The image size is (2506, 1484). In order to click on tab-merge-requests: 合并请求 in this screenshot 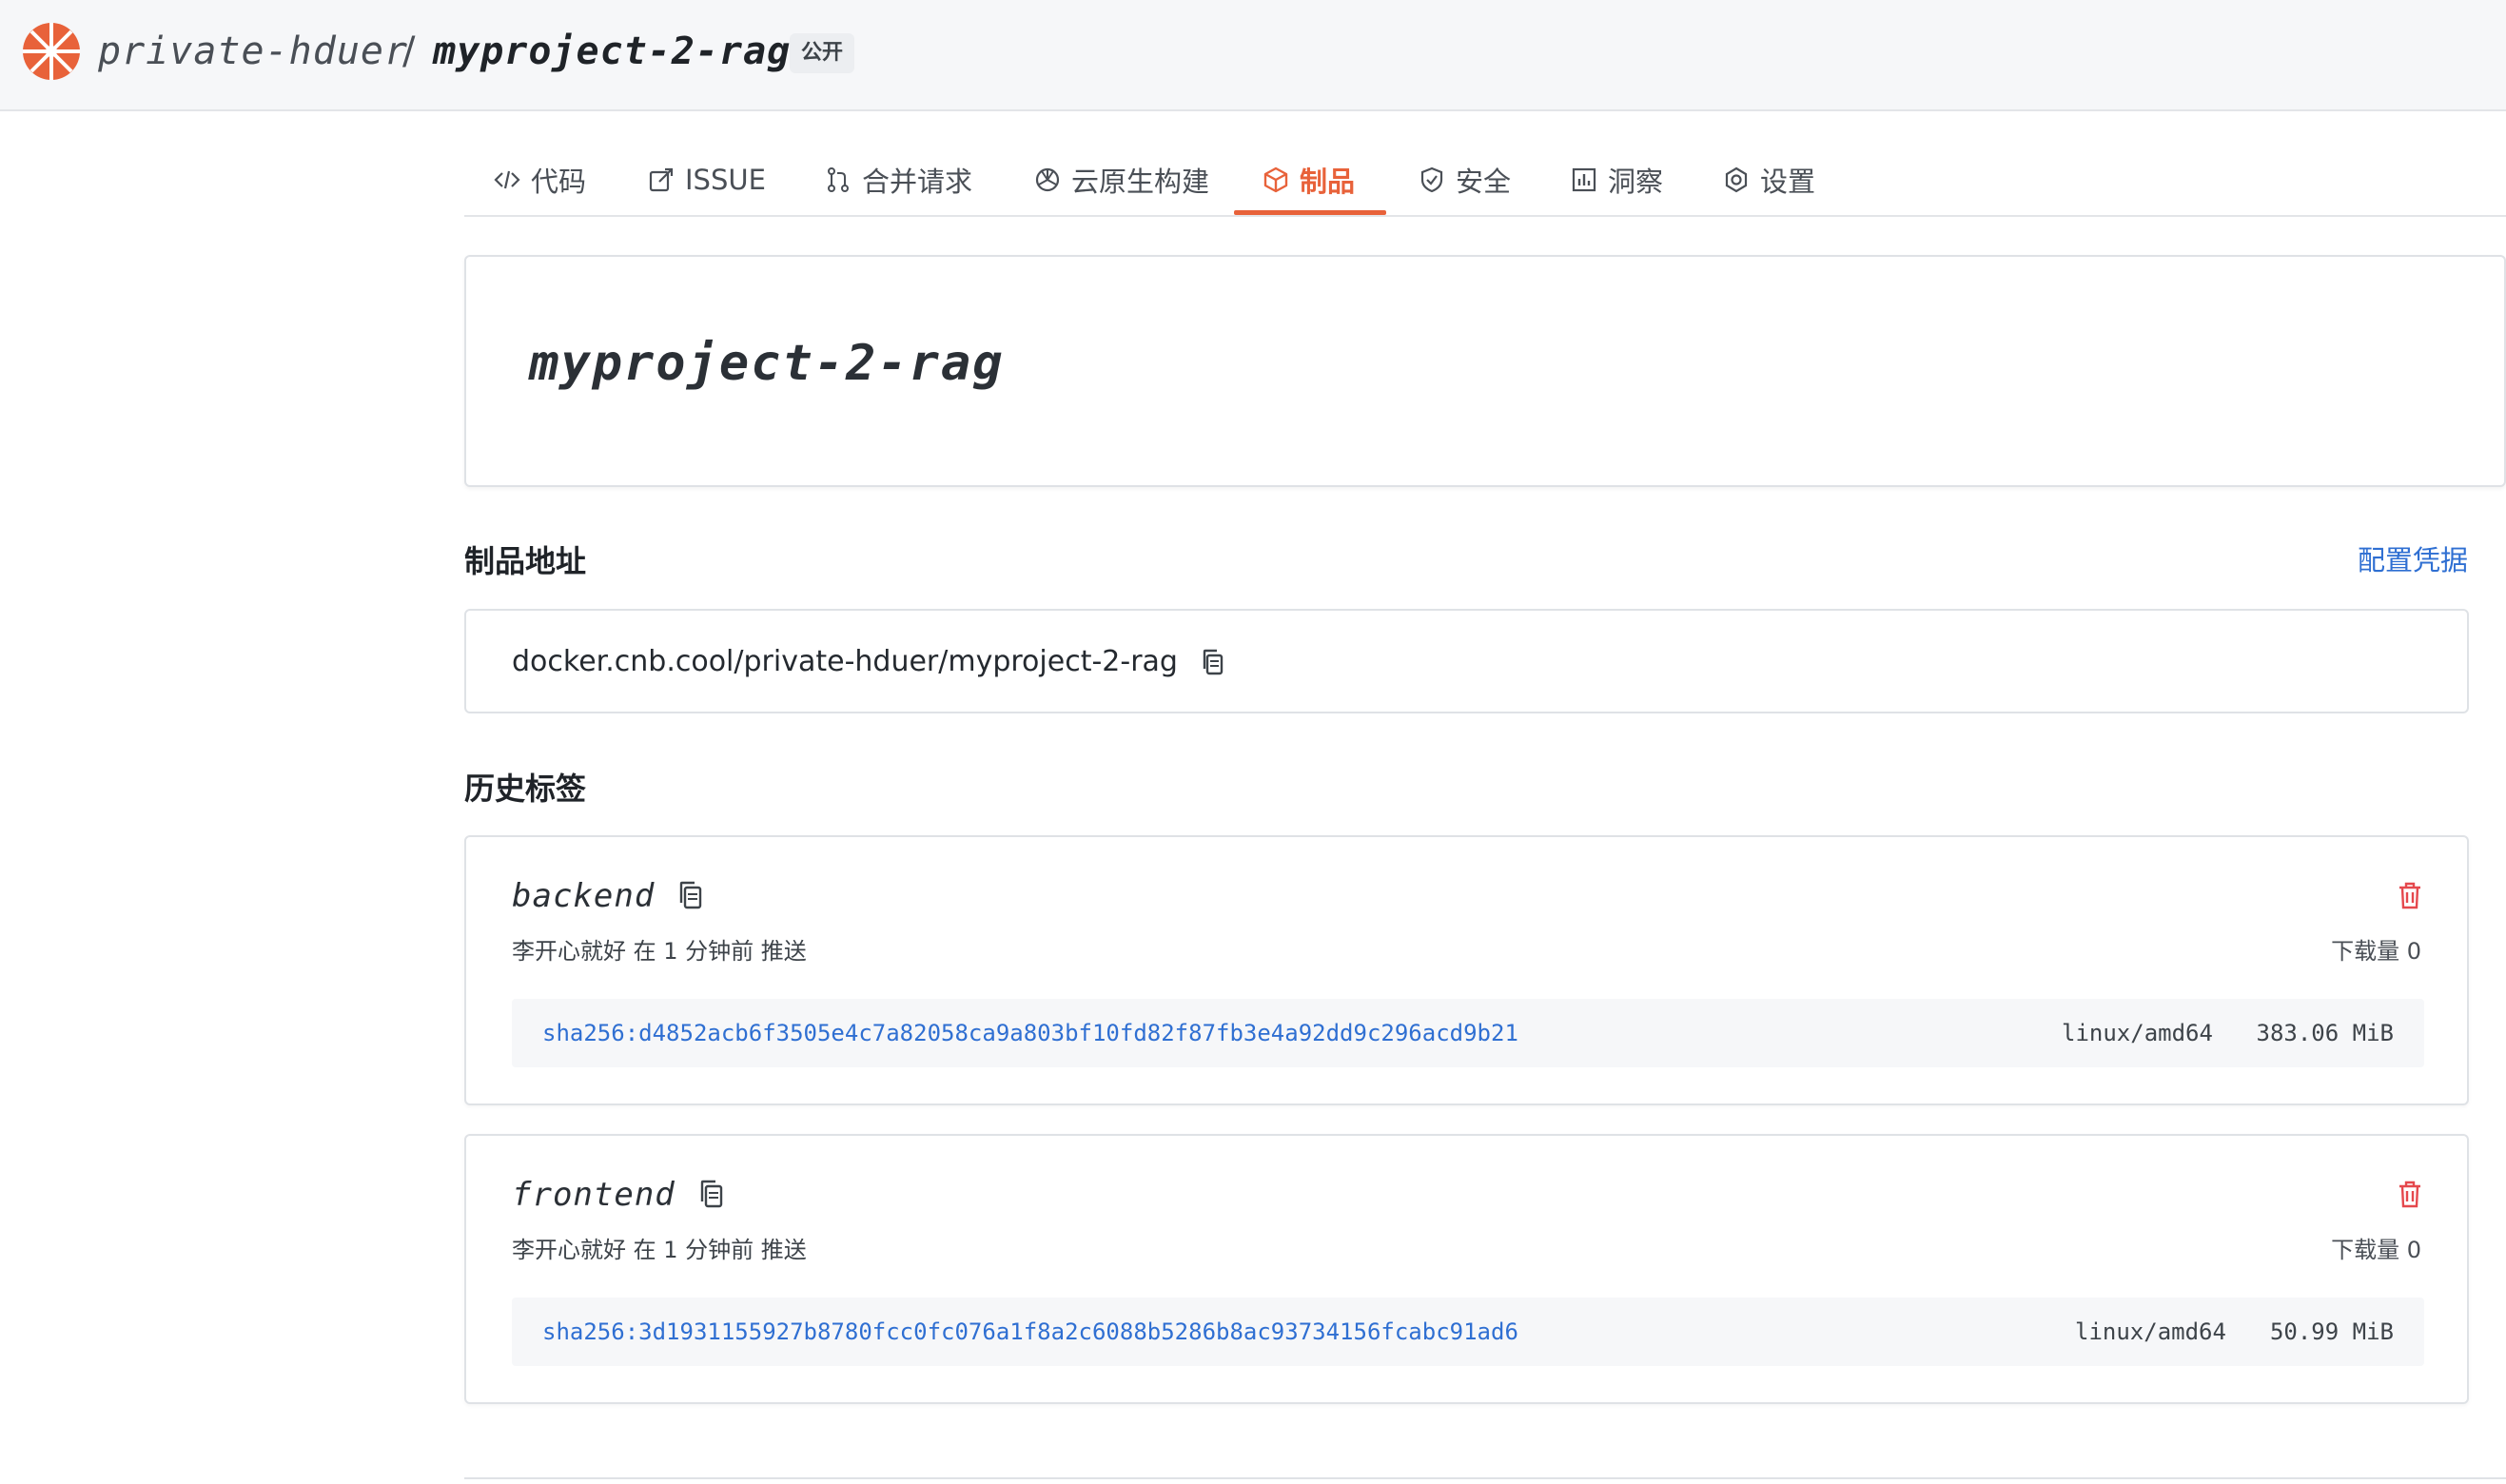, I will do `click(898, 180)`.